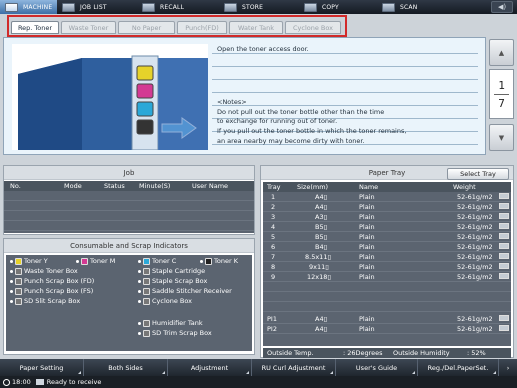  What do you see at coordinates (274, 187) in the screenshot?
I see `column-header: Tray` at bounding box center [274, 187].